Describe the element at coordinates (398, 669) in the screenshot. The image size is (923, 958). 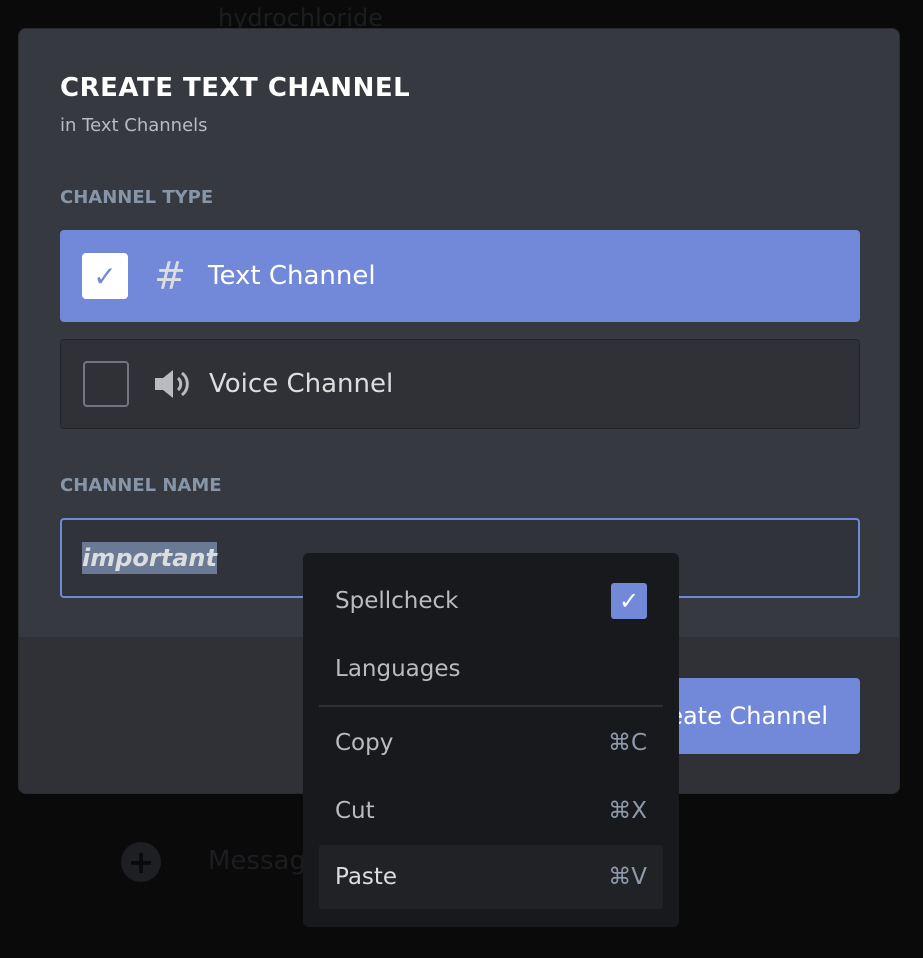
I see `menu-item-label: Languages` at that location.